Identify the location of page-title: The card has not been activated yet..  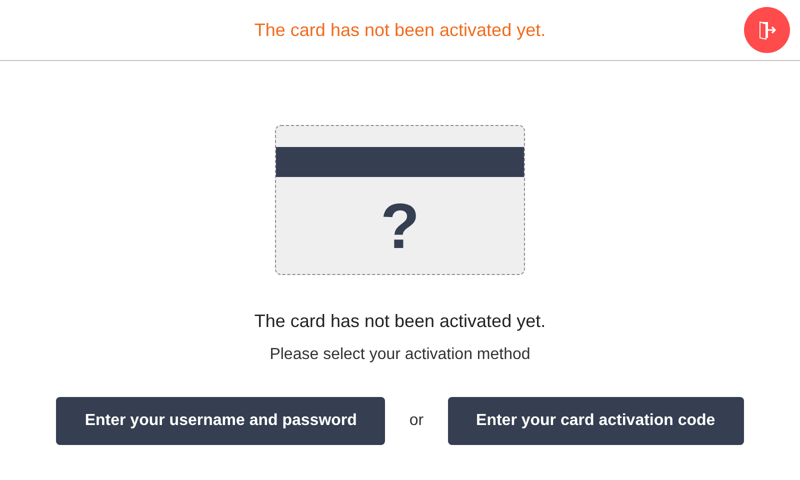
(400, 30).